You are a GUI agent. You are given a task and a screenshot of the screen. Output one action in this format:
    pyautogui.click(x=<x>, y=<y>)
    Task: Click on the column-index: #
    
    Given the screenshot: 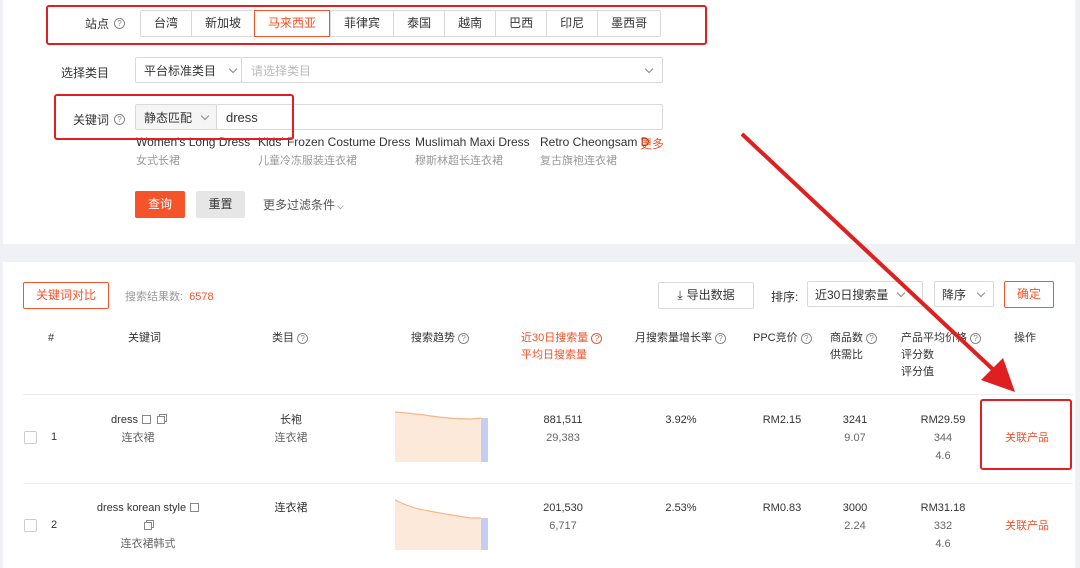 What is the action you would take?
    pyautogui.click(x=51, y=338)
    